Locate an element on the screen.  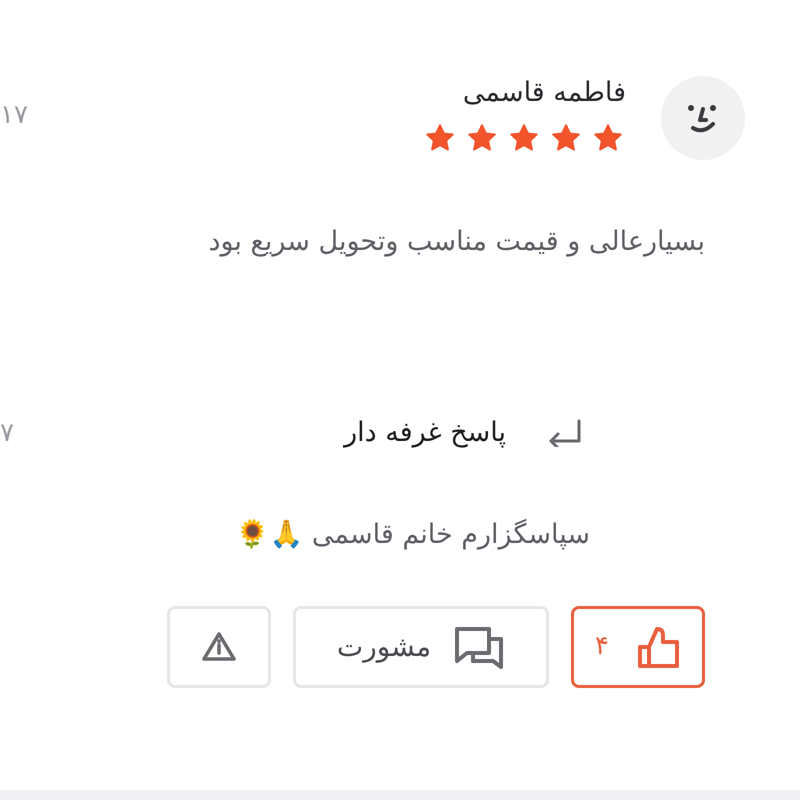
thumbs-up-icon is located at coordinates (658, 646).